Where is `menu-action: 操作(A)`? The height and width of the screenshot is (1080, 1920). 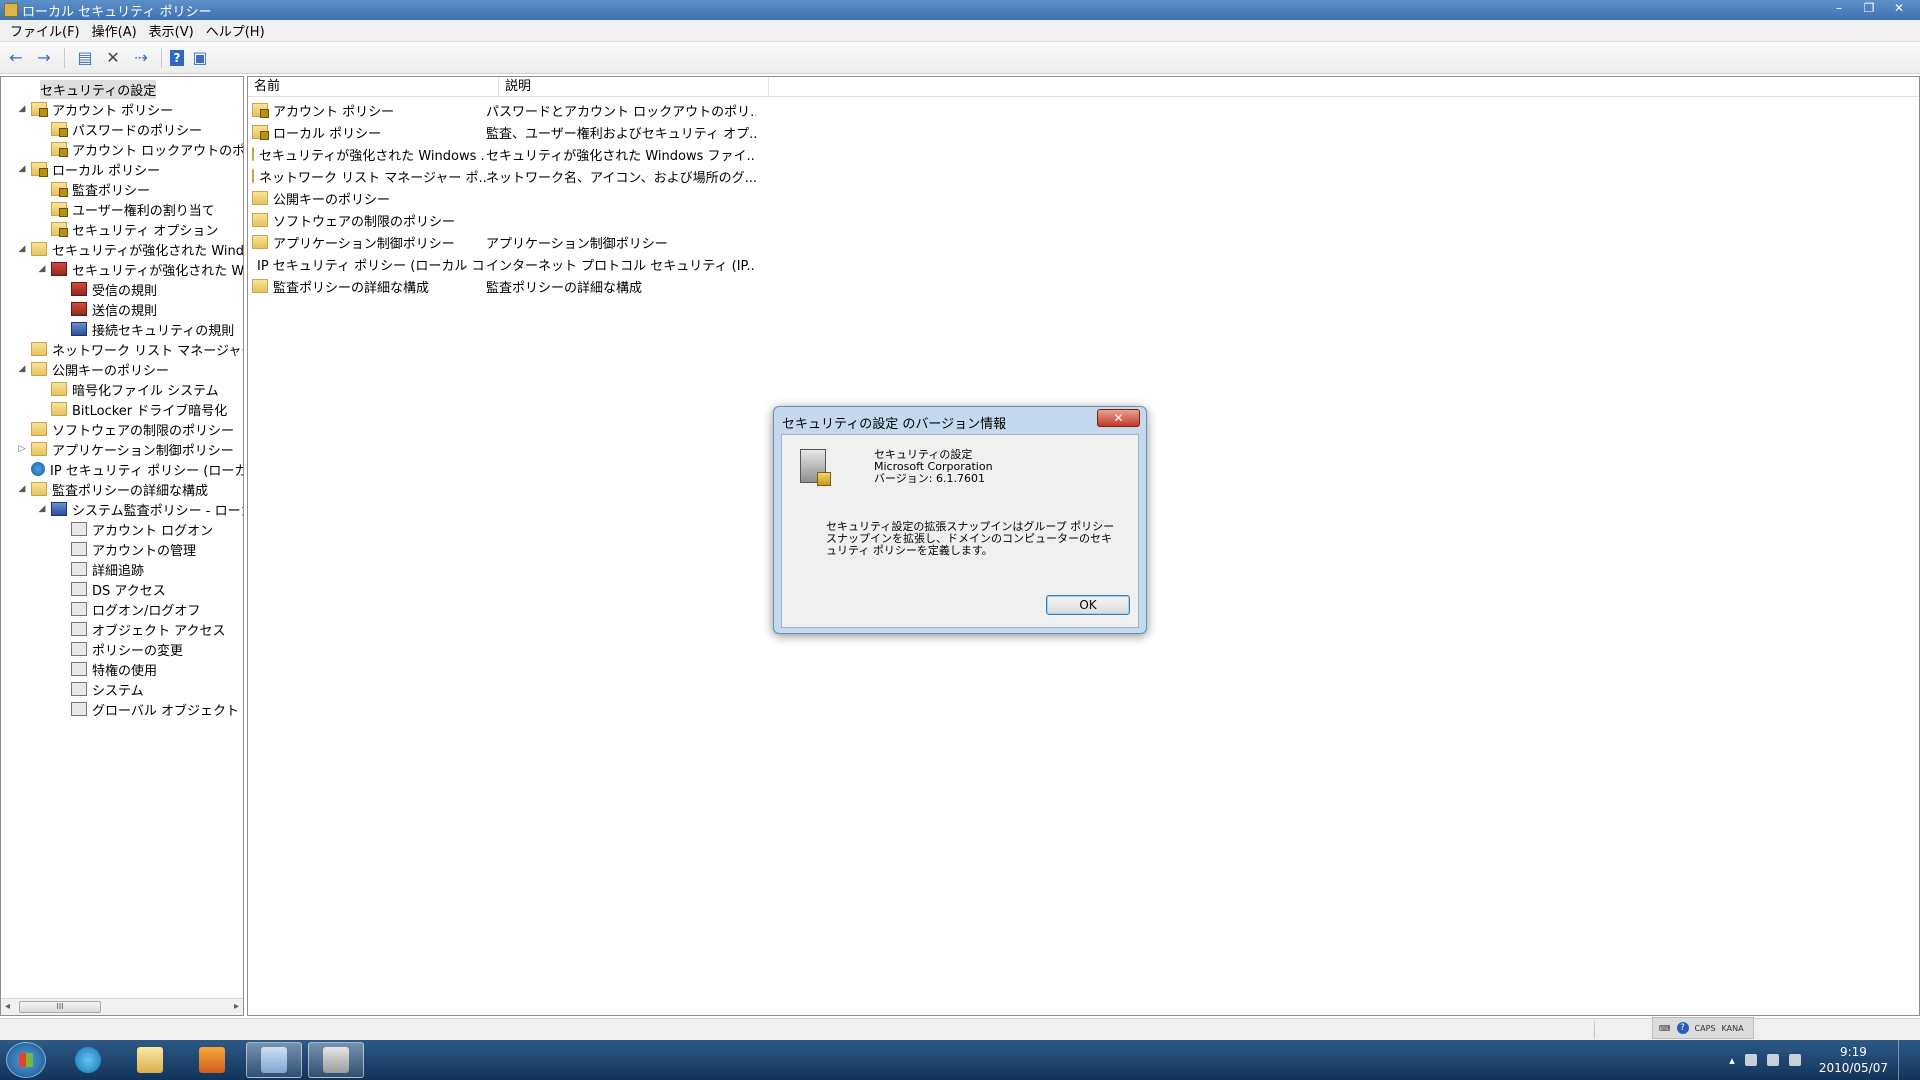
menu-action: 操作(A) is located at coordinates (114, 30).